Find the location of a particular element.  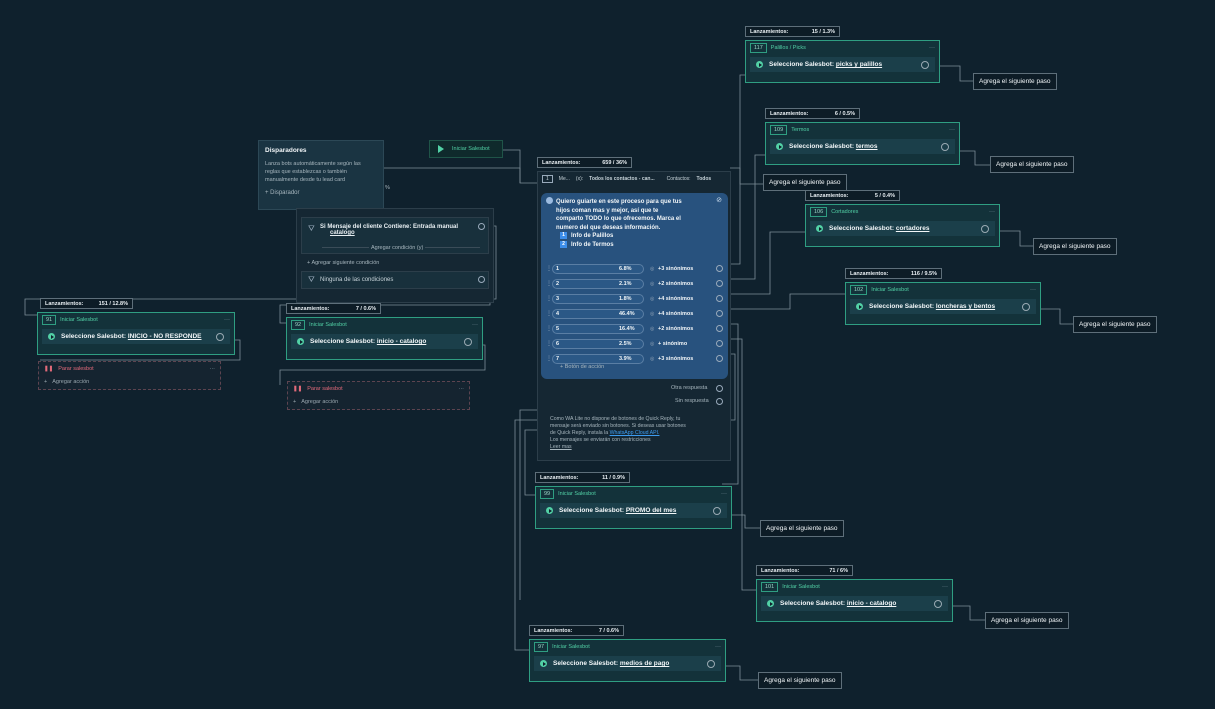

launches-label: Lanzamientos: 7 / 0.6% is located at coordinates (576, 630).